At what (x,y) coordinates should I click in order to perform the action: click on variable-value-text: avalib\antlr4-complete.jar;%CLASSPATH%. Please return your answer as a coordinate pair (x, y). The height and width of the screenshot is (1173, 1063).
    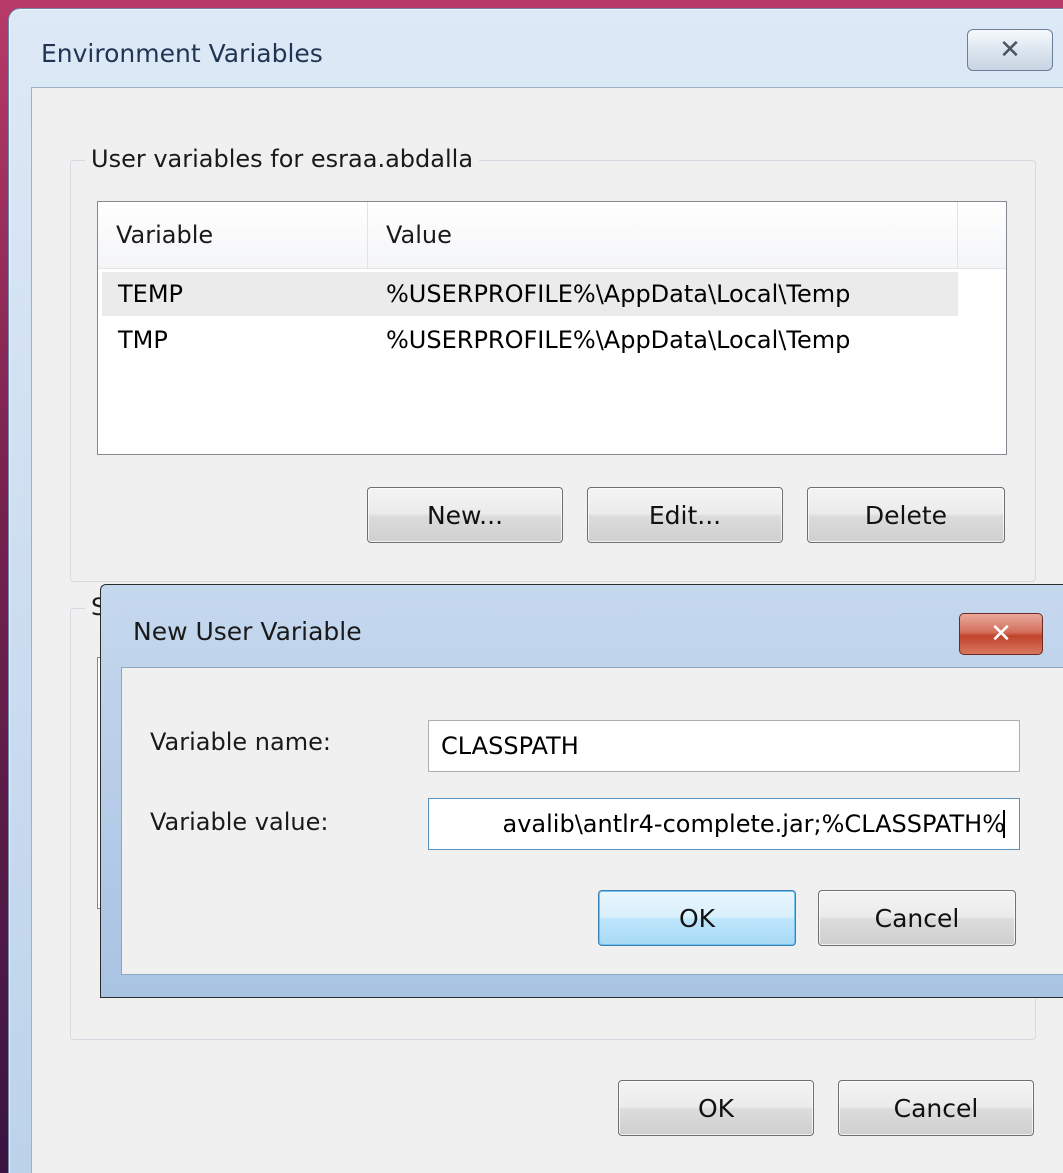
    Looking at the image, I should click on (754, 824).